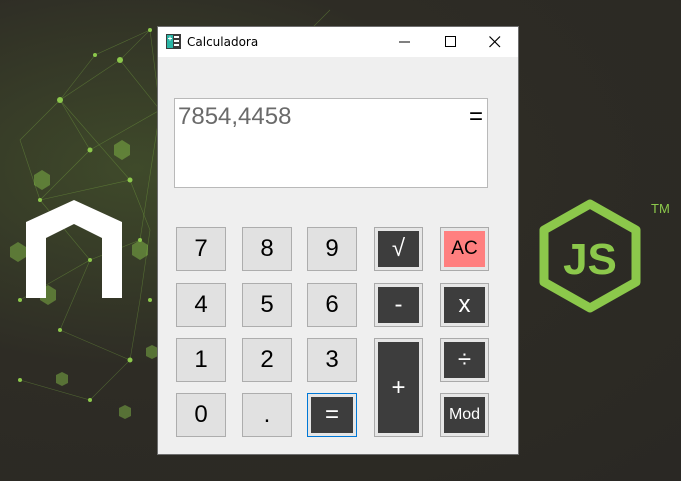 The height and width of the screenshot is (481, 681). Describe the element at coordinates (267, 305) in the screenshot. I see `digit-5-button: 5` at that location.